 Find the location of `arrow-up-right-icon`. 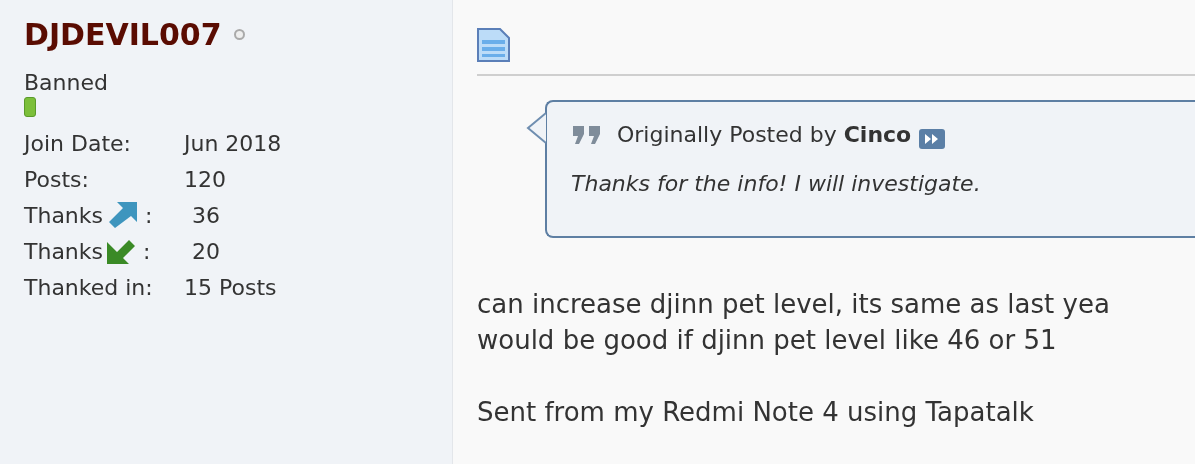

arrow-up-right-icon is located at coordinates (122, 215).